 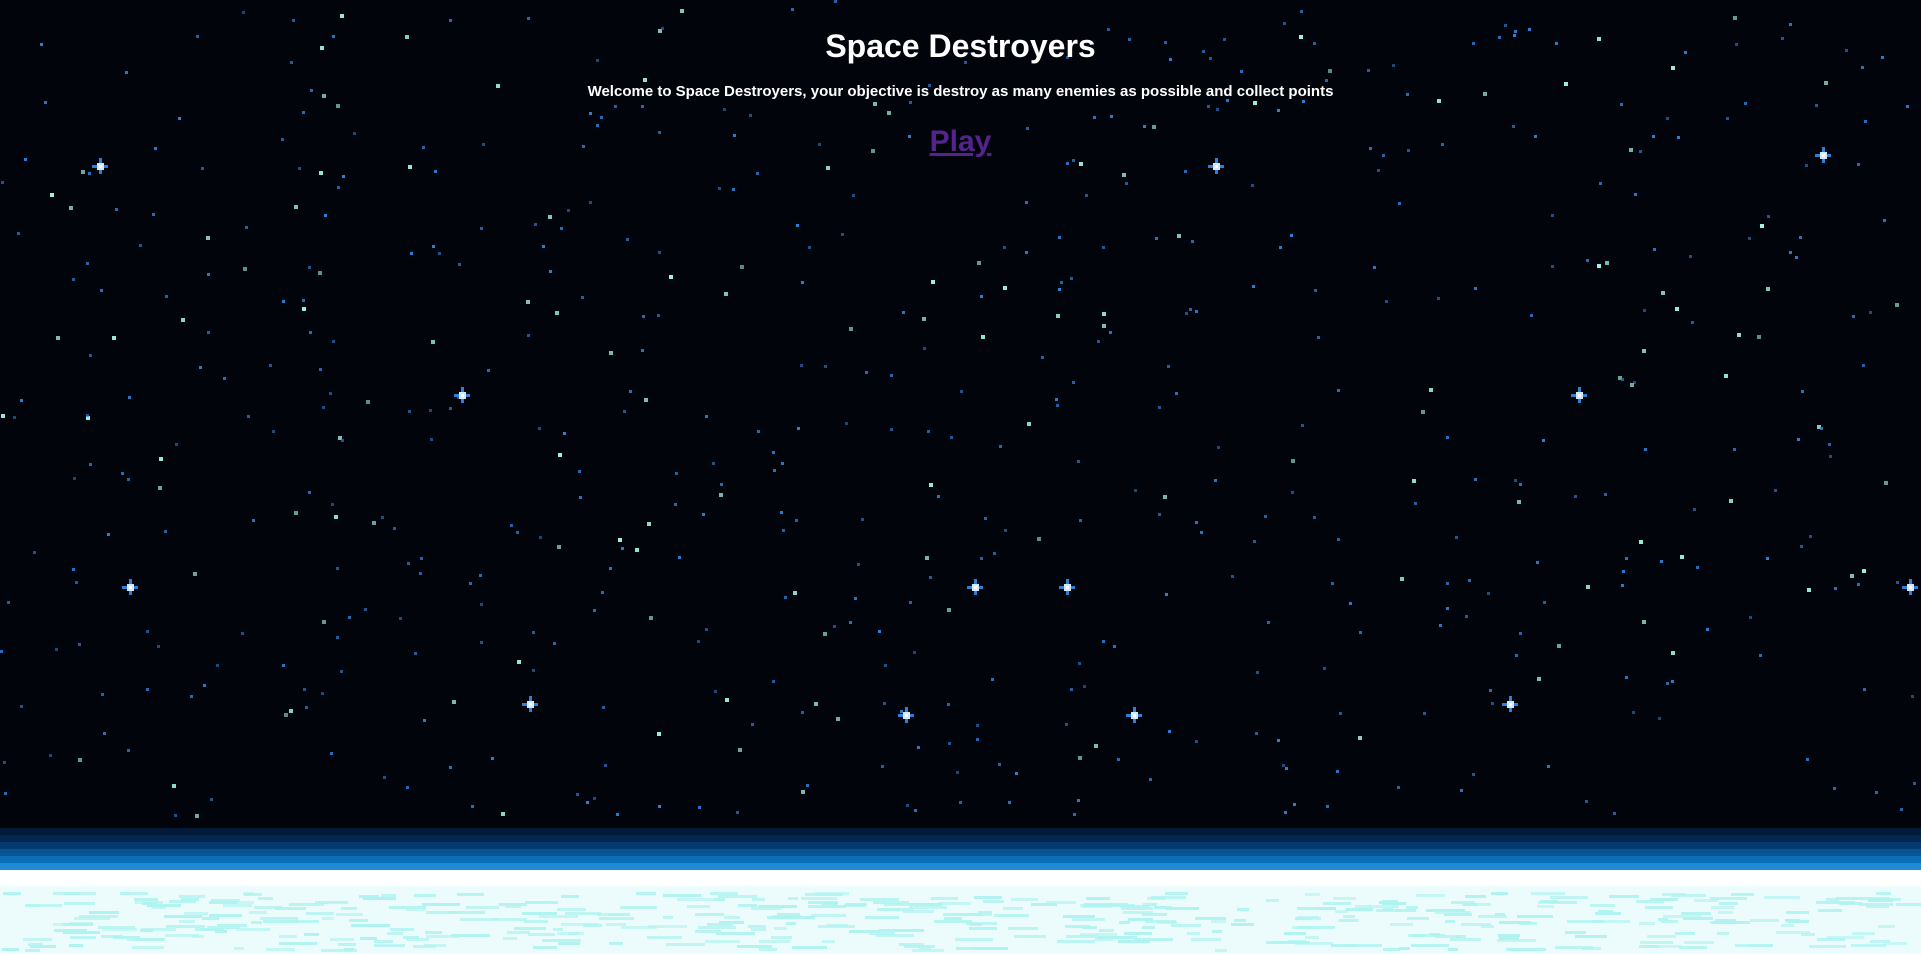 I want to click on play-link: Play, so click(x=961, y=141).